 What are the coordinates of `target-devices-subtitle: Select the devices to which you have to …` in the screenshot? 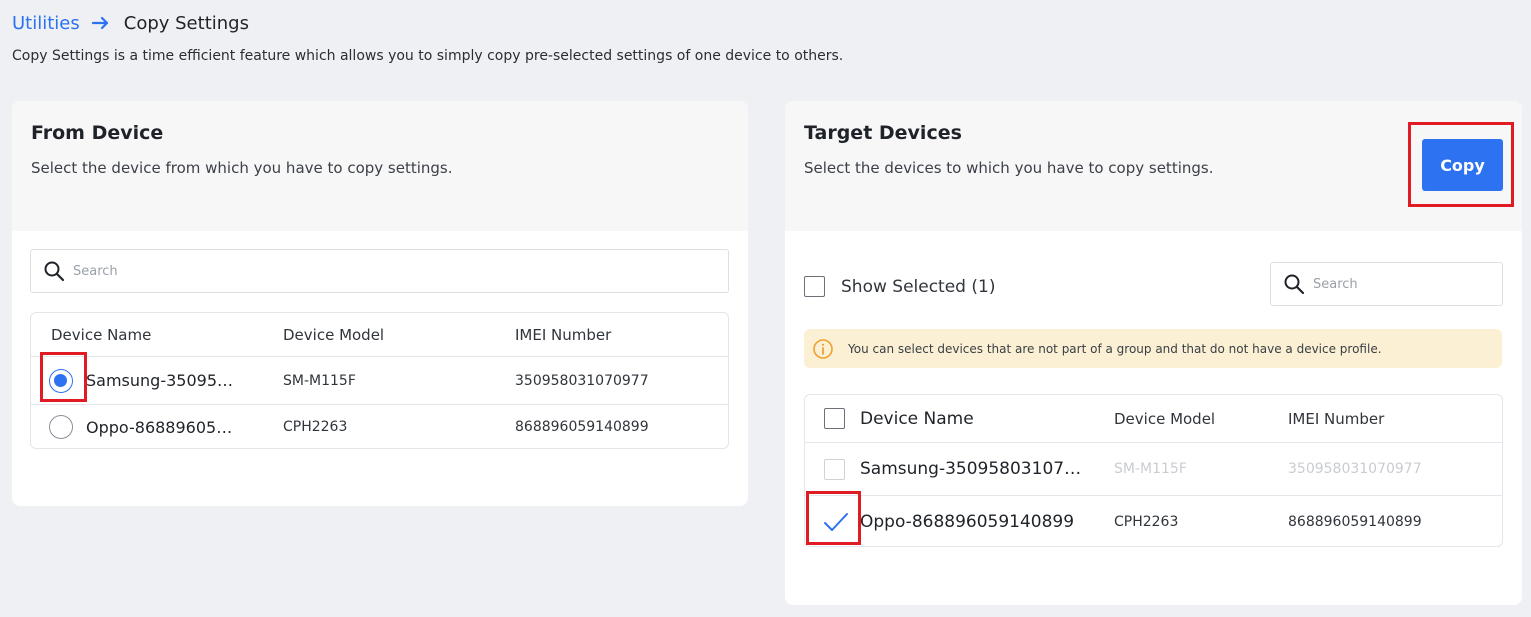 It's located at (1009, 168).